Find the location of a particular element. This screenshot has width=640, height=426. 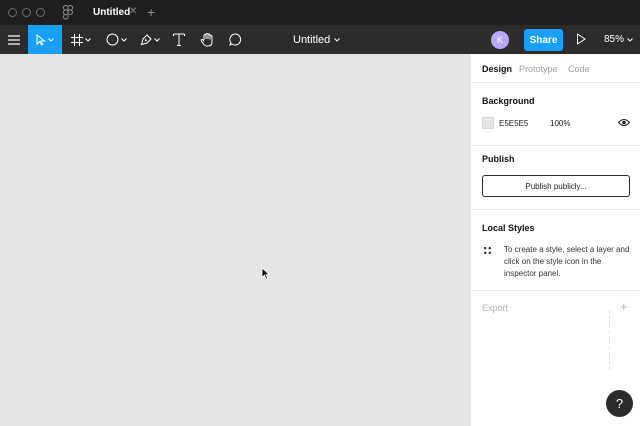

present-play-icon is located at coordinates (581, 39).